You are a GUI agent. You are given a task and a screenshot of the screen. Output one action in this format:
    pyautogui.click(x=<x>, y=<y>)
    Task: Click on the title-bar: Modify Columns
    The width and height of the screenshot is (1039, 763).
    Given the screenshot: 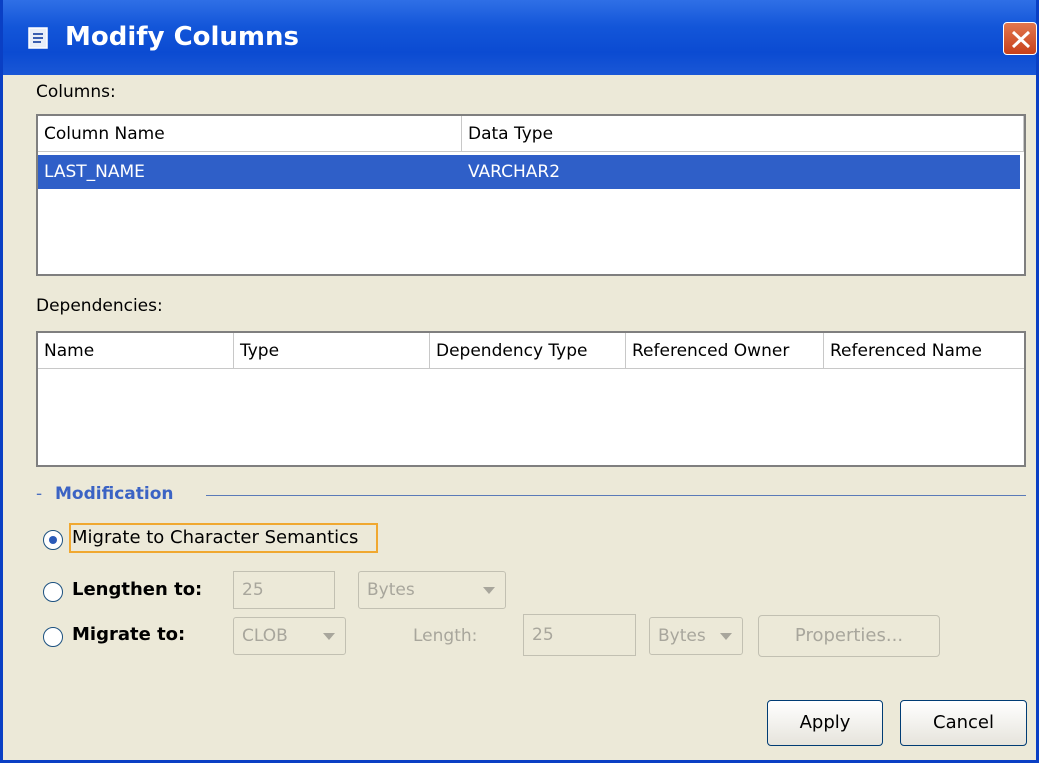 What is the action you would take?
    pyautogui.click(x=520, y=37)
    